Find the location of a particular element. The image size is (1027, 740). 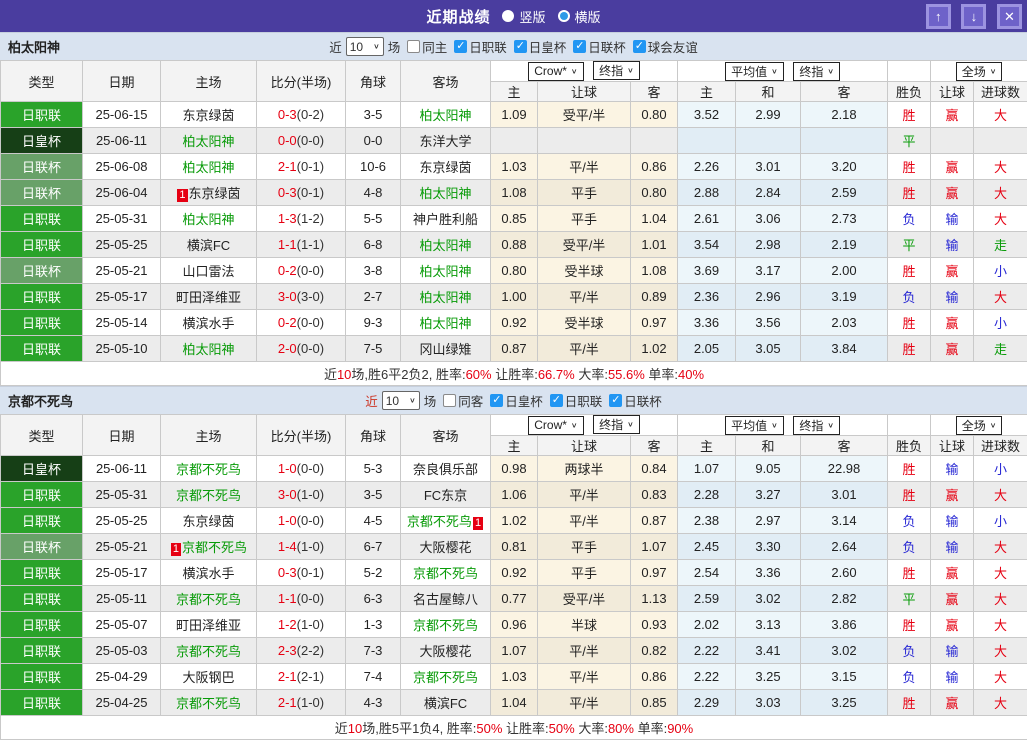

horizontal-layout-radio is located at coordinates (564, 16).